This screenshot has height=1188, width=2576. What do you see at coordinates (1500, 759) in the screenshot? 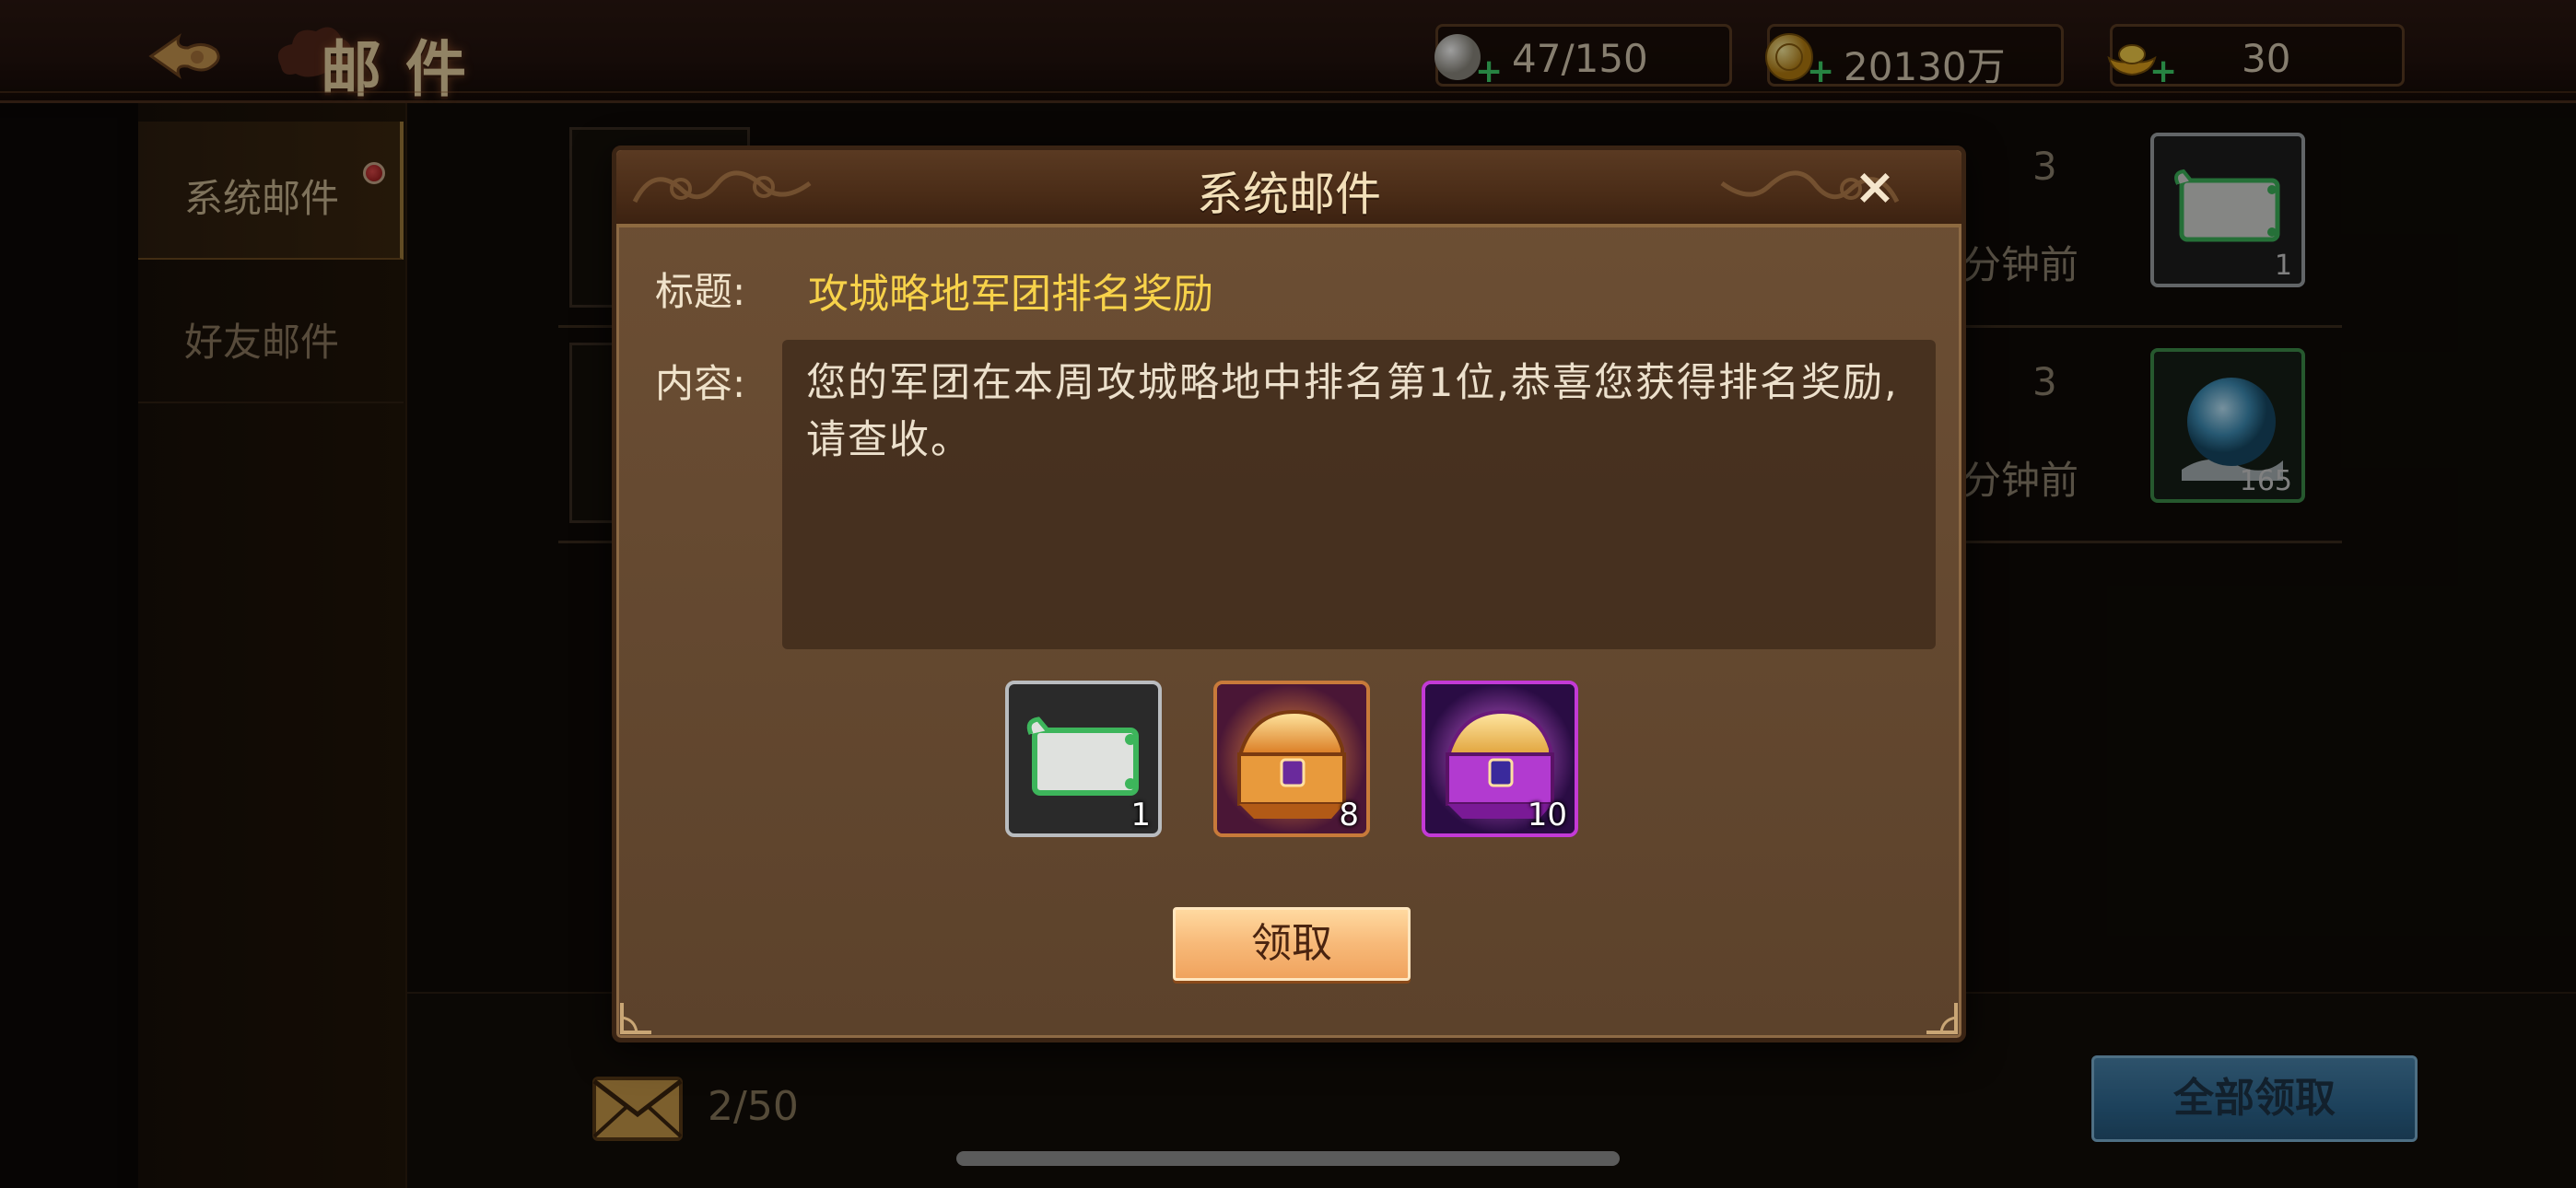
I see `reward-item-purple-chest: 10` at bounding box center [1500, 759].